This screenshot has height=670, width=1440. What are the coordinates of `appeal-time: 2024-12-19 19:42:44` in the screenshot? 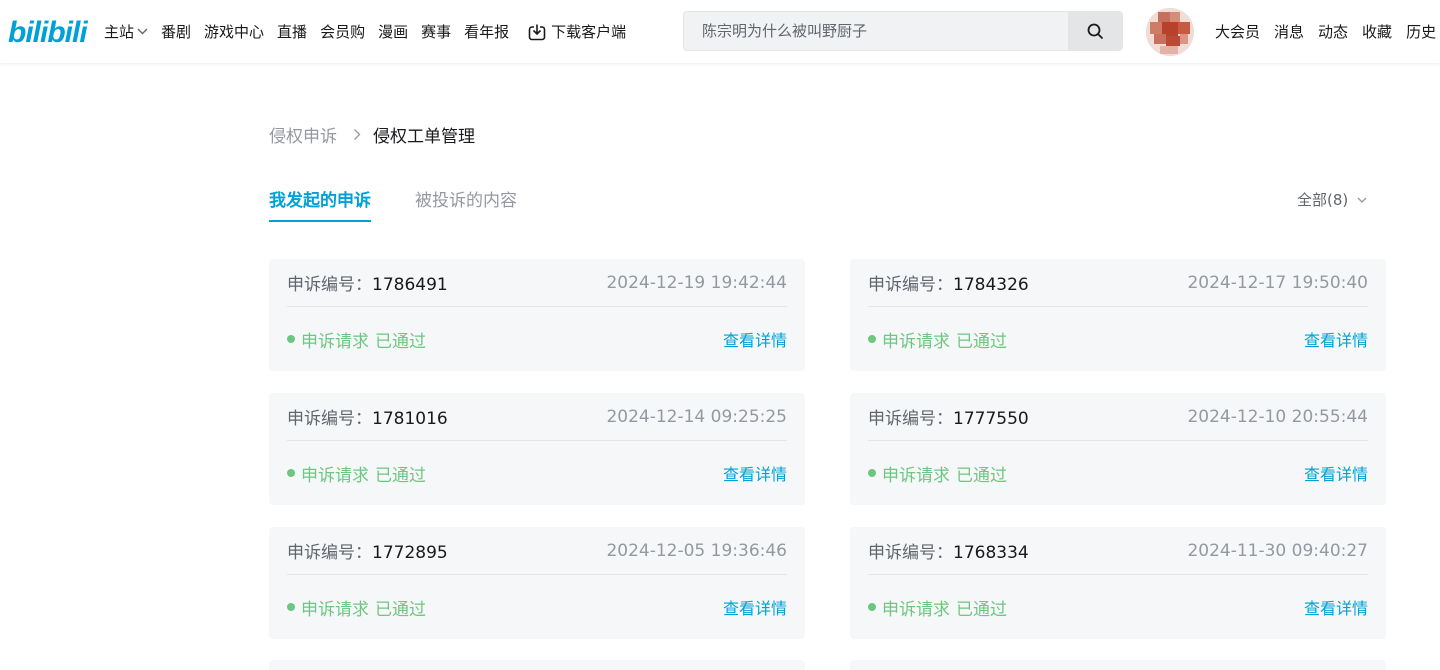 It's located at (696, 282).